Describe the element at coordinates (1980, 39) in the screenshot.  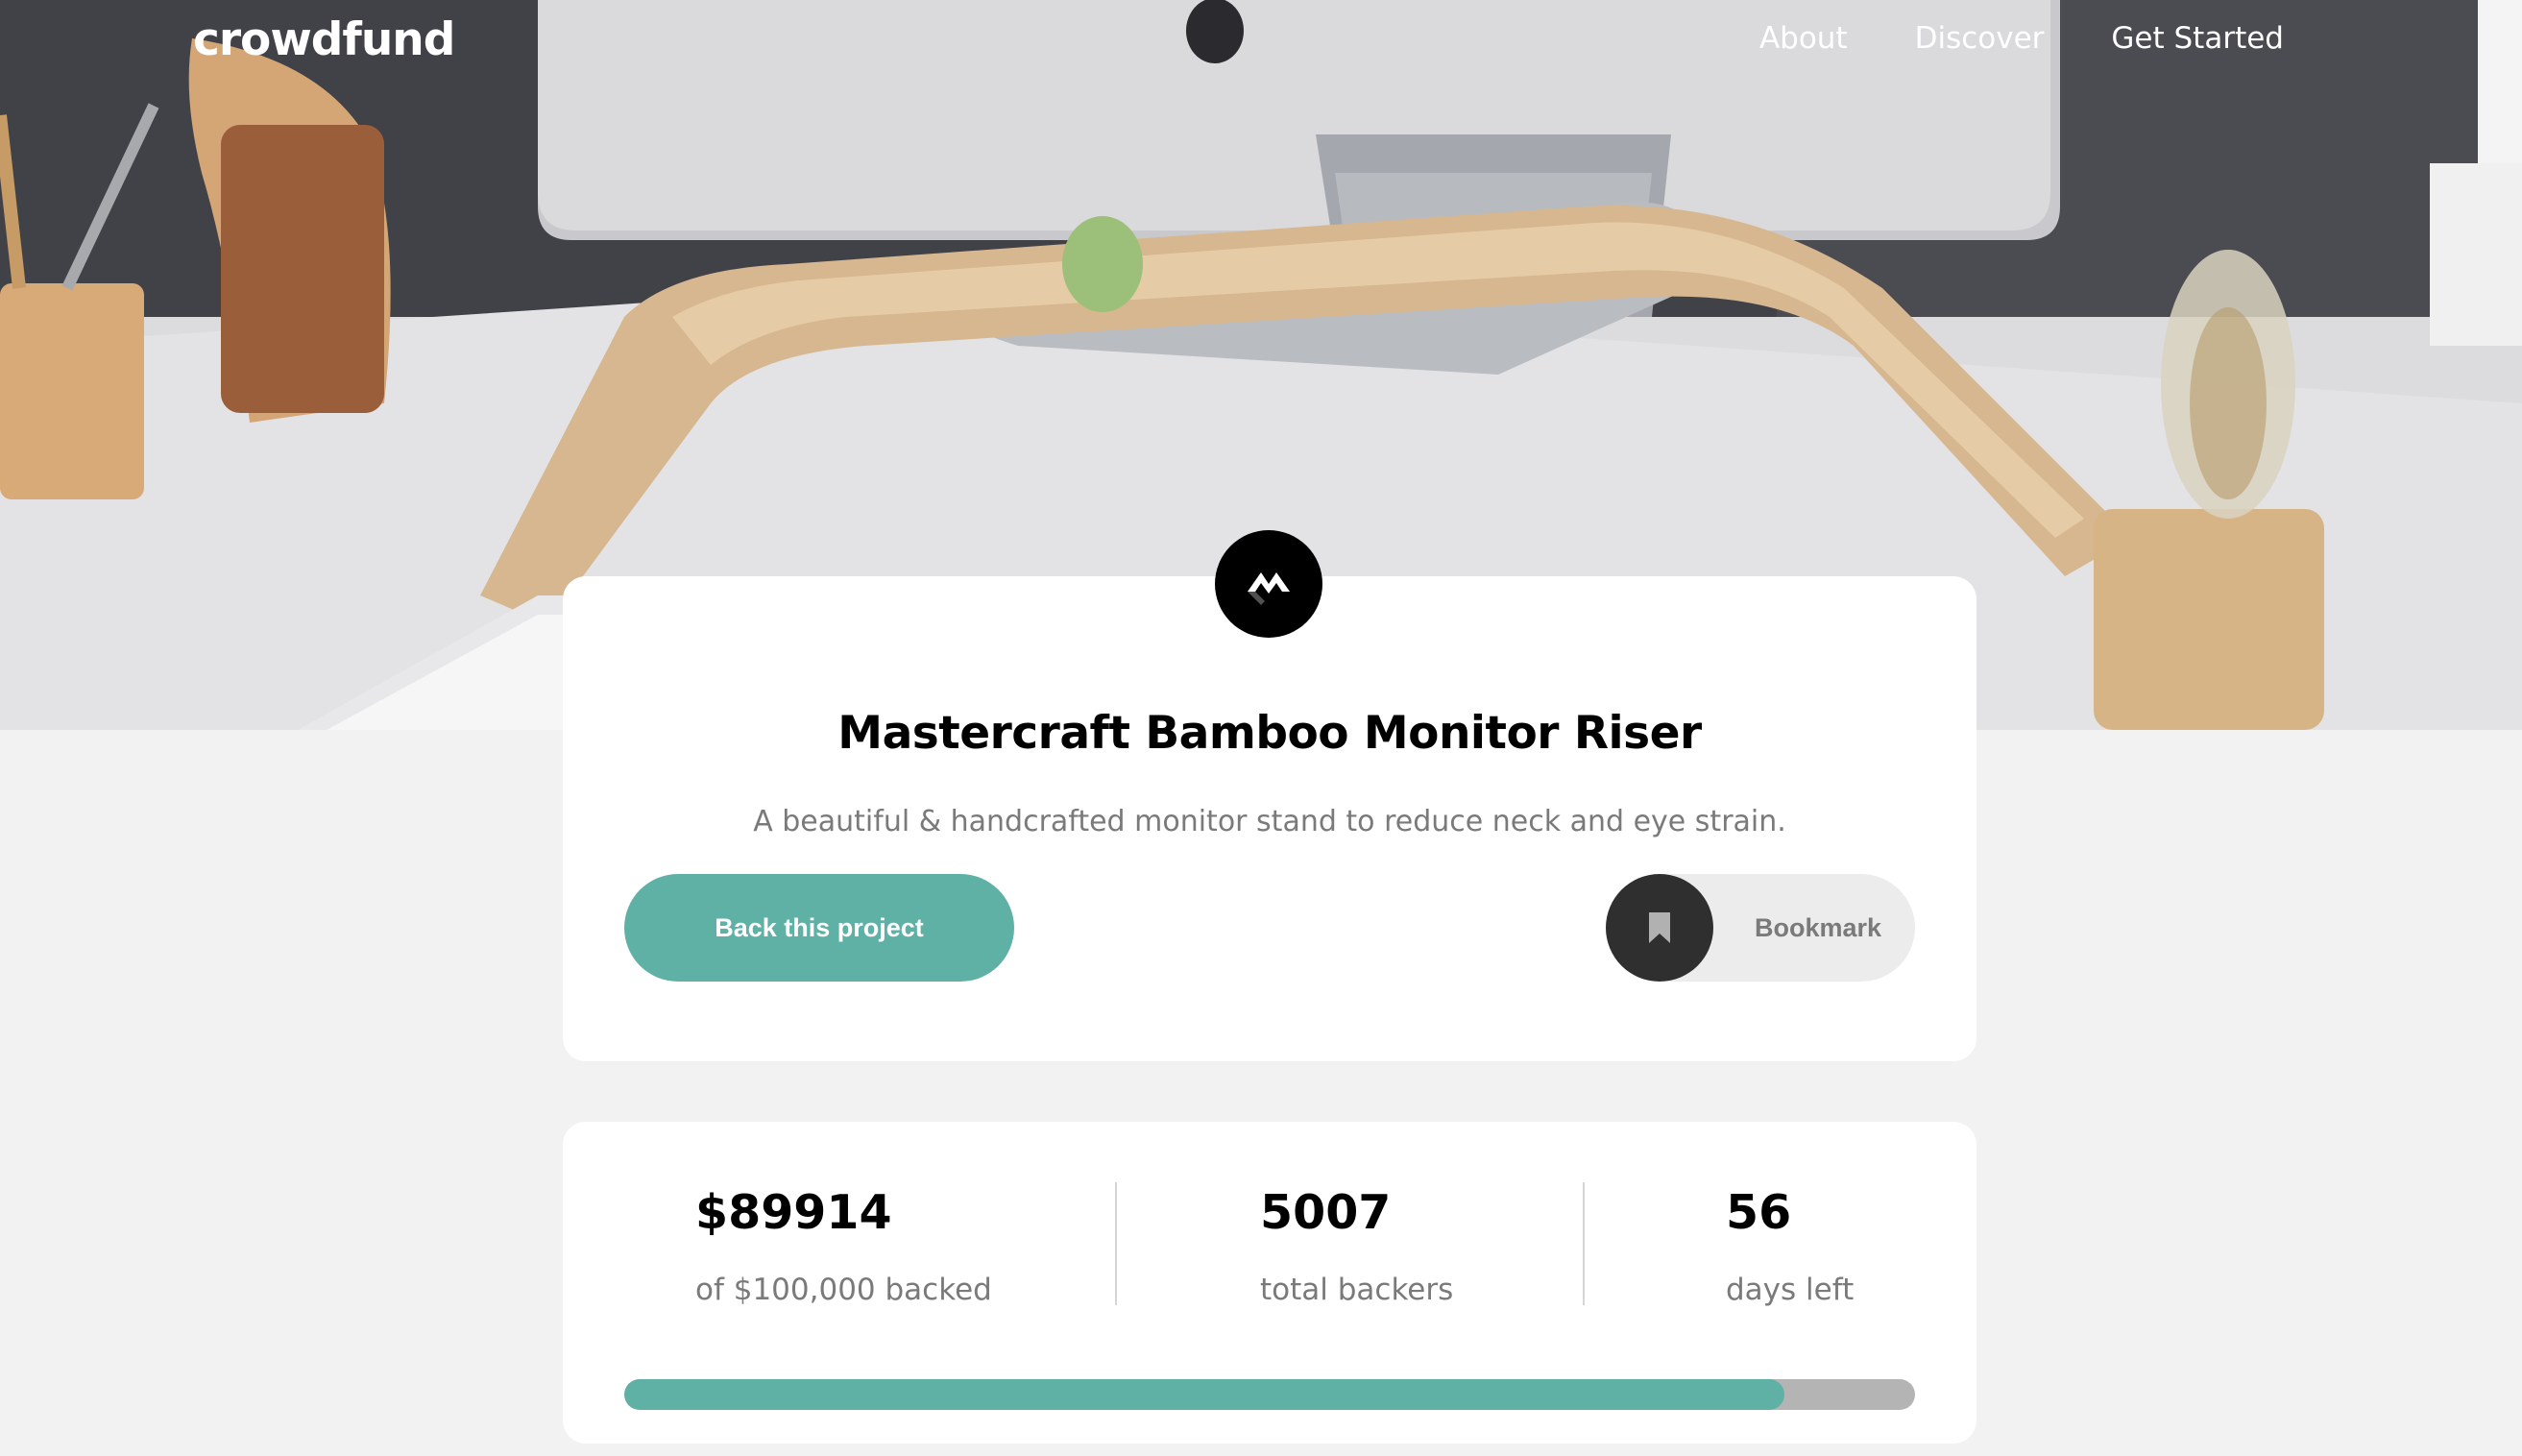
I see `nav-link-discover: Discover` at that location.